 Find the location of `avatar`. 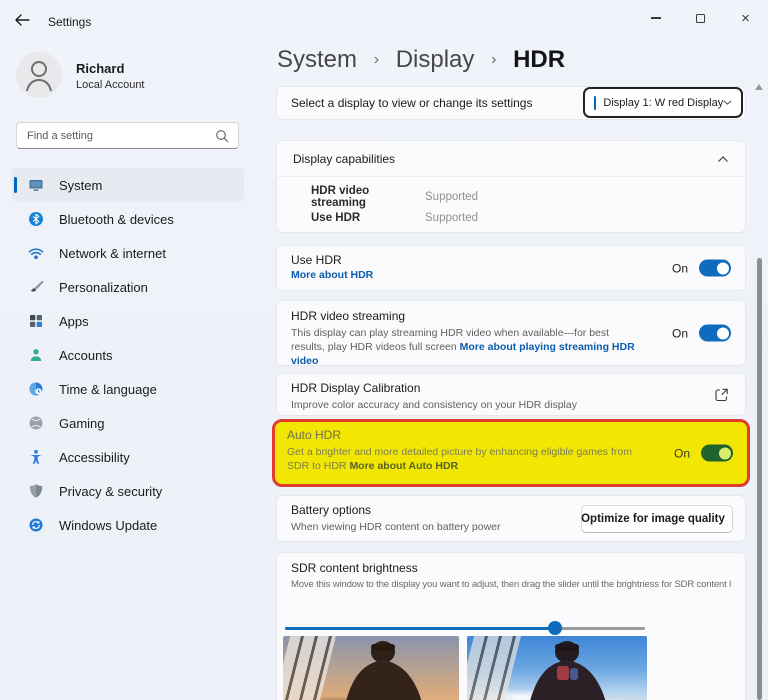

avatar is located at coordinates (39, 75).